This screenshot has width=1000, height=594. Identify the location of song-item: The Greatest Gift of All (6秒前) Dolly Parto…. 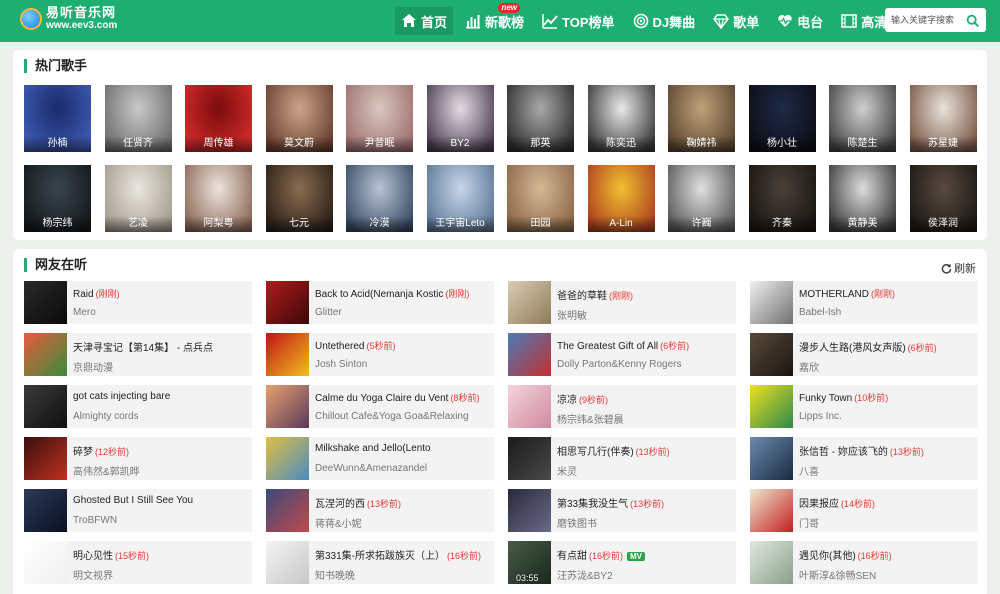
(622, 354).